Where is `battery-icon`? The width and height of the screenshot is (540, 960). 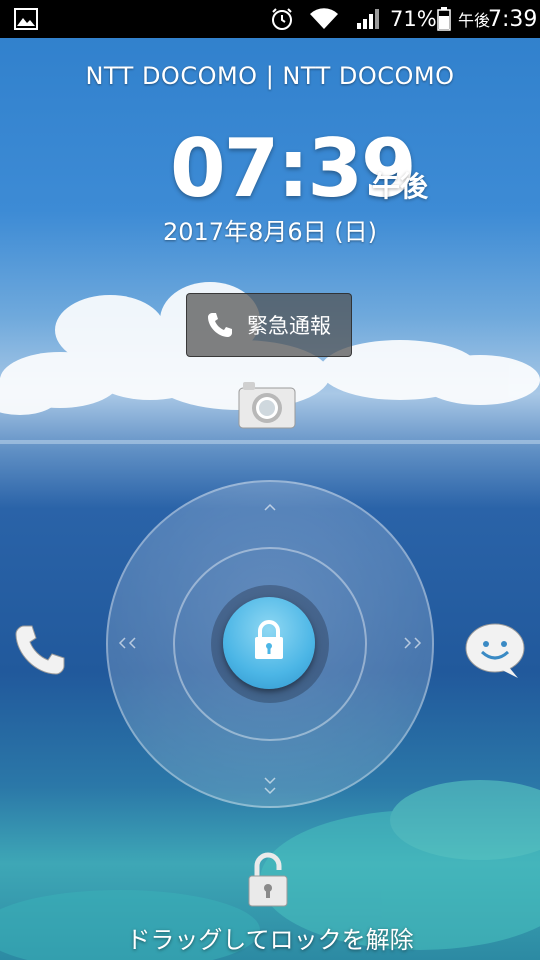
battery-icon is located at coordinates (444, 19).